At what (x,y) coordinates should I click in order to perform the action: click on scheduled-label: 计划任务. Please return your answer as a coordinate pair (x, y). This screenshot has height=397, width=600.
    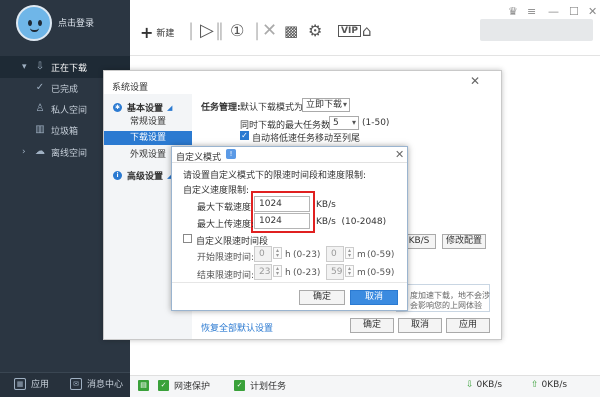
    Looking at the image, I should click on (268, 387).